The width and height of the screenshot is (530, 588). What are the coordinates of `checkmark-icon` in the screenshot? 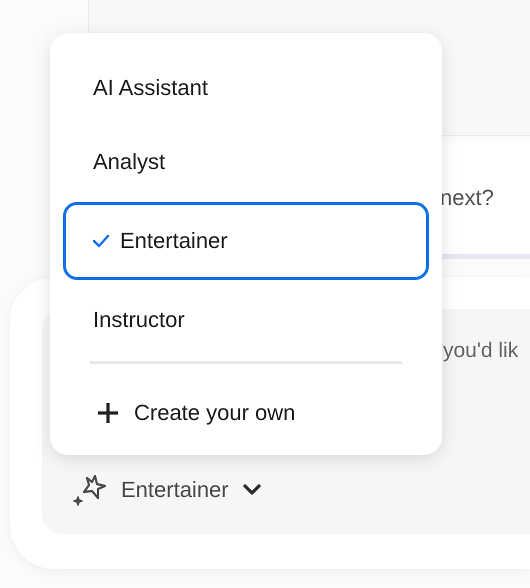 It's located at (101, 241).